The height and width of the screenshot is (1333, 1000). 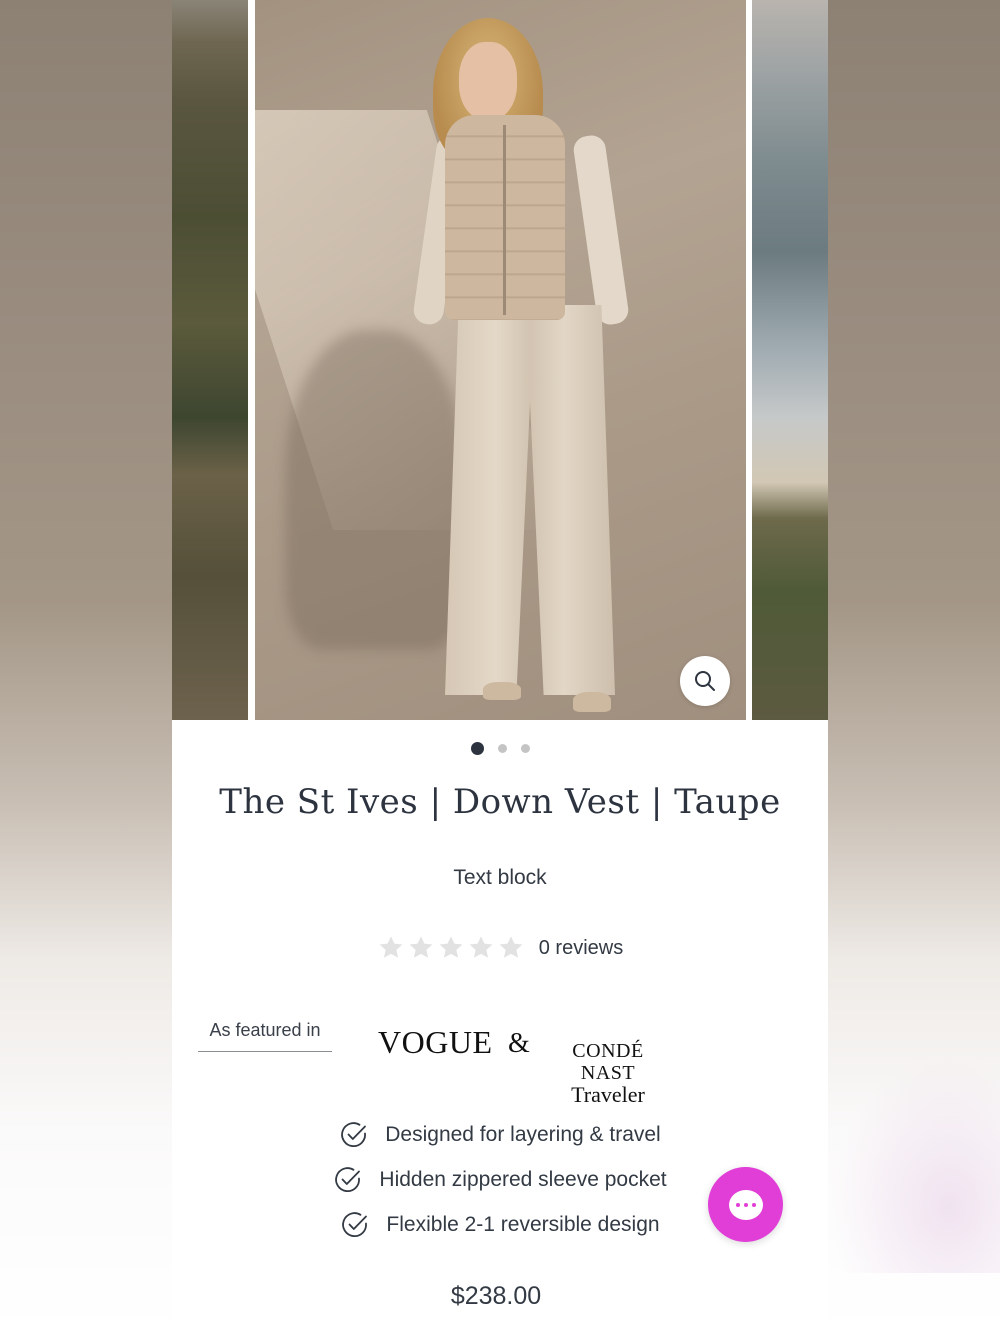 I want to click on star-rating, so click(x=451, y=948).